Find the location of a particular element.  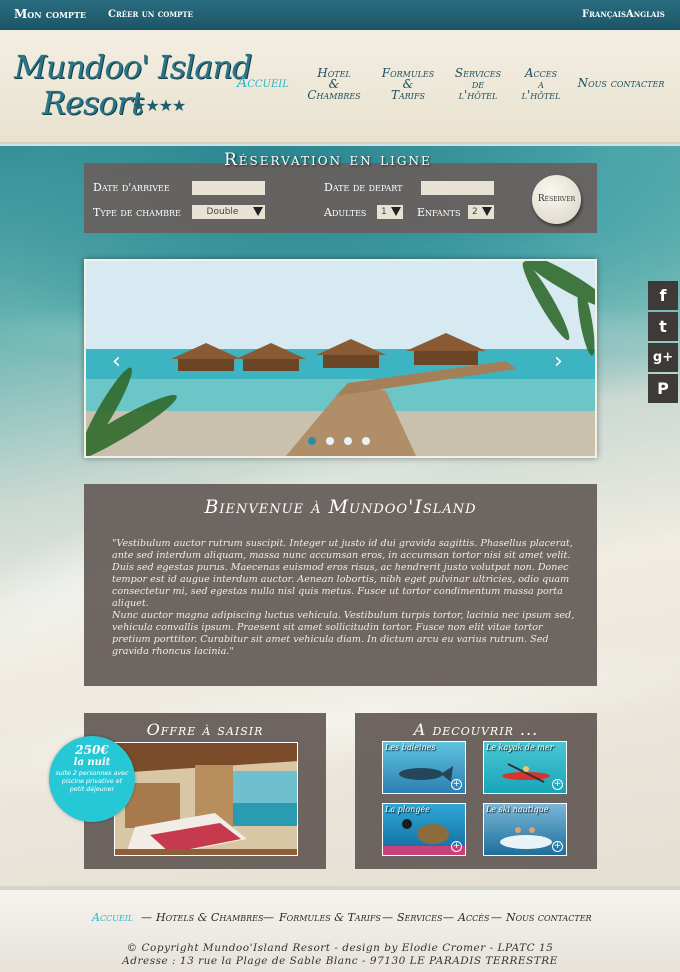

stars-rating: ★★★★ is located at coordinates (159, 105).